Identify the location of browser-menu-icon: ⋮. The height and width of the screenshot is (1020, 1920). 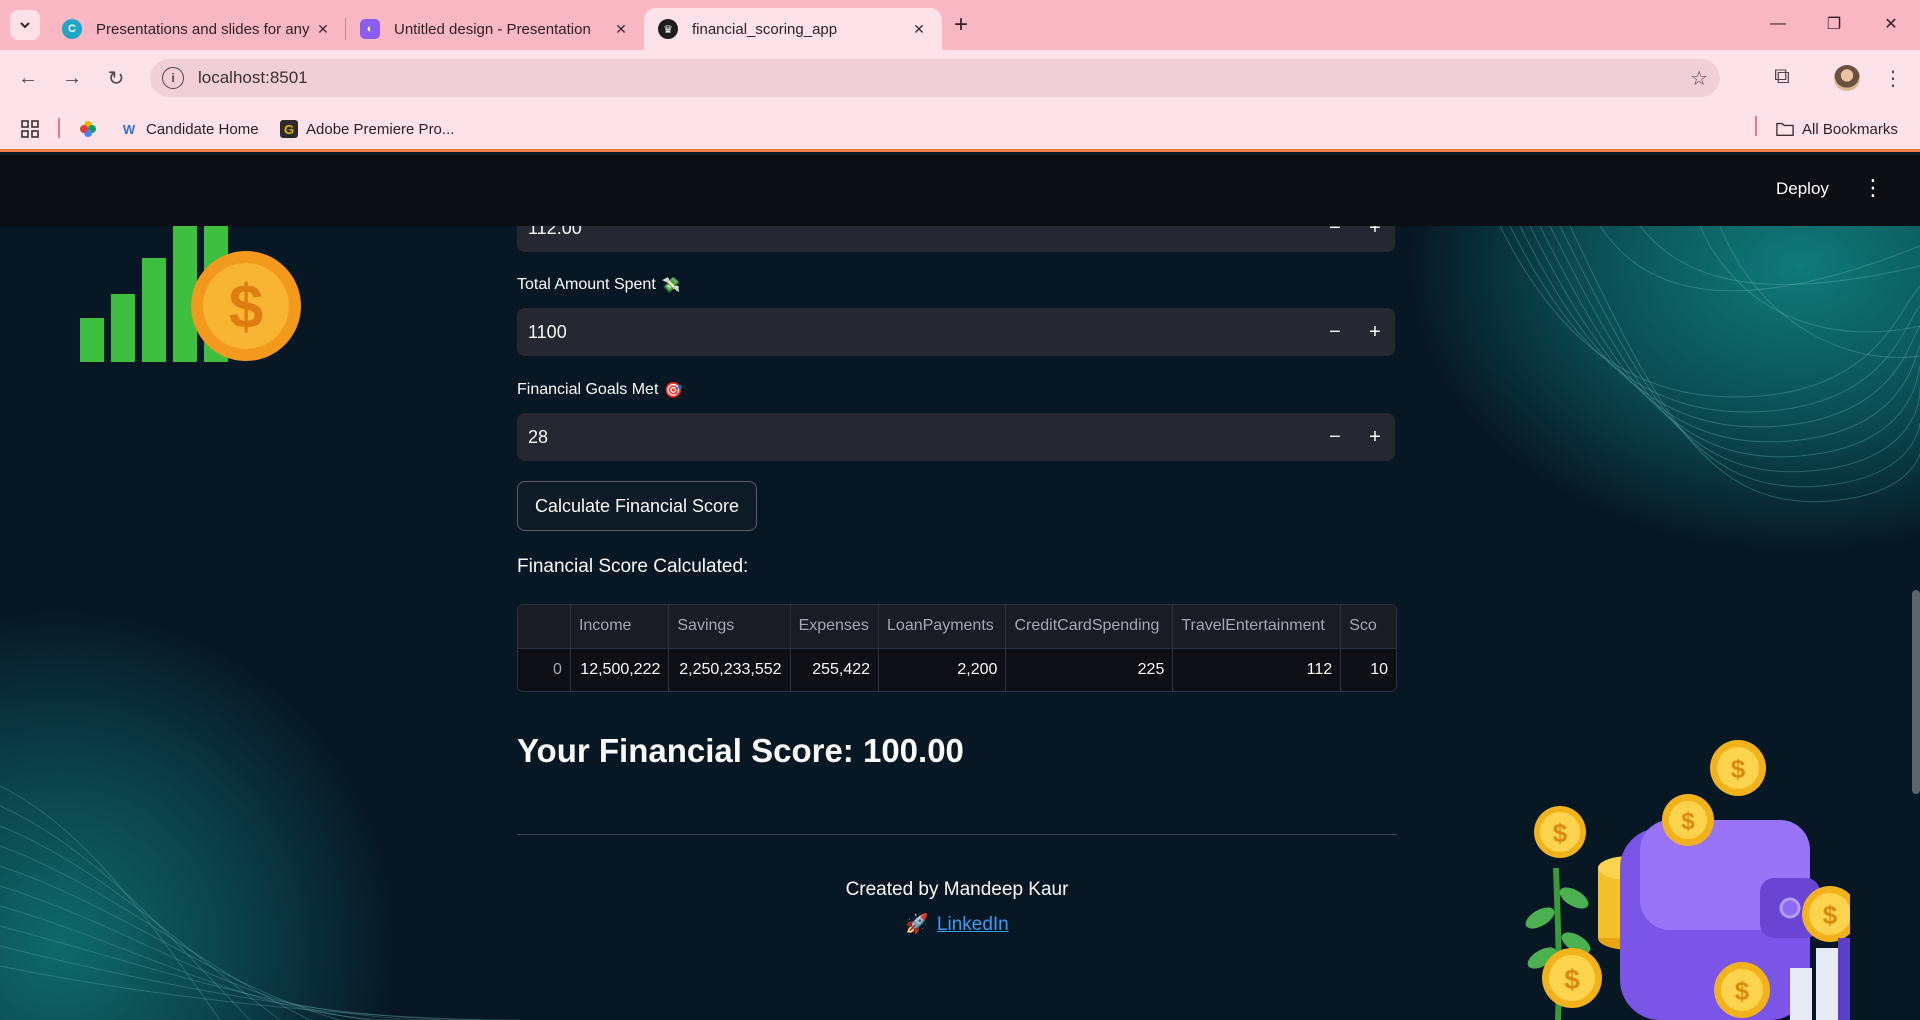
(1893, 78).